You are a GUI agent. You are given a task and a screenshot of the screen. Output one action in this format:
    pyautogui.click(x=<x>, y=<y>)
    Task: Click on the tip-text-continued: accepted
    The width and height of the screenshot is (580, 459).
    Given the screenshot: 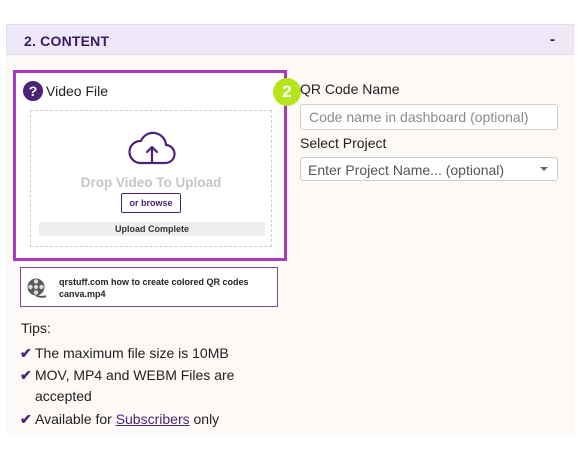 What is the action you would take?
    pyautogui.click(x=63, y=396)
    